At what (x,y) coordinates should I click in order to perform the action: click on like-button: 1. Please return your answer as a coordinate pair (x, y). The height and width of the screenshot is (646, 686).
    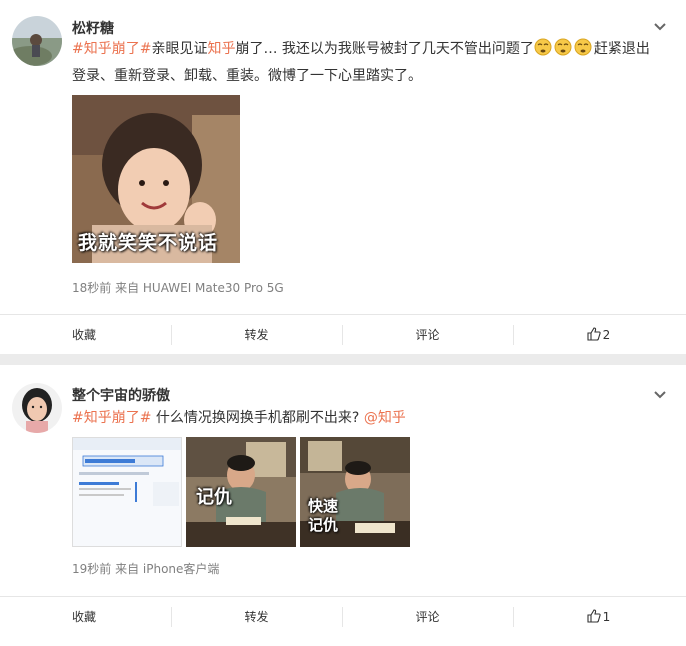
    Looking at the image, I should click on (598, 617).